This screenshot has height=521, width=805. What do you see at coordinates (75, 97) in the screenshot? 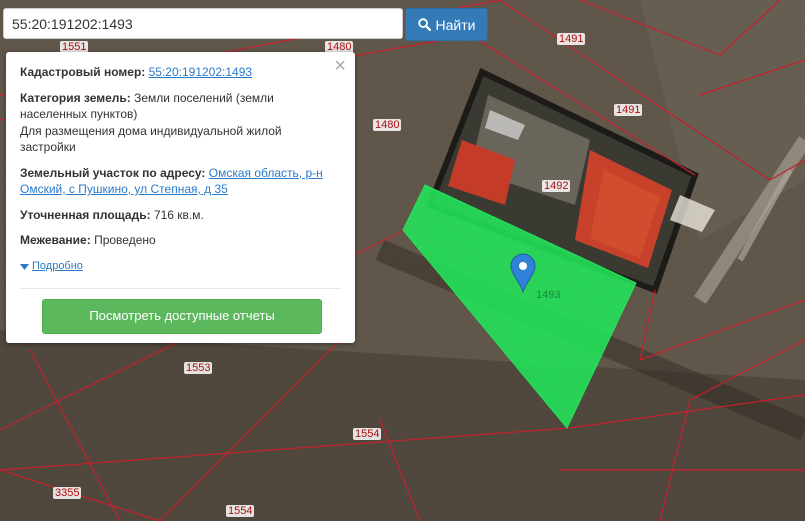
I see `land-category-label: Категория земель:` at bounding box center [75, 97].